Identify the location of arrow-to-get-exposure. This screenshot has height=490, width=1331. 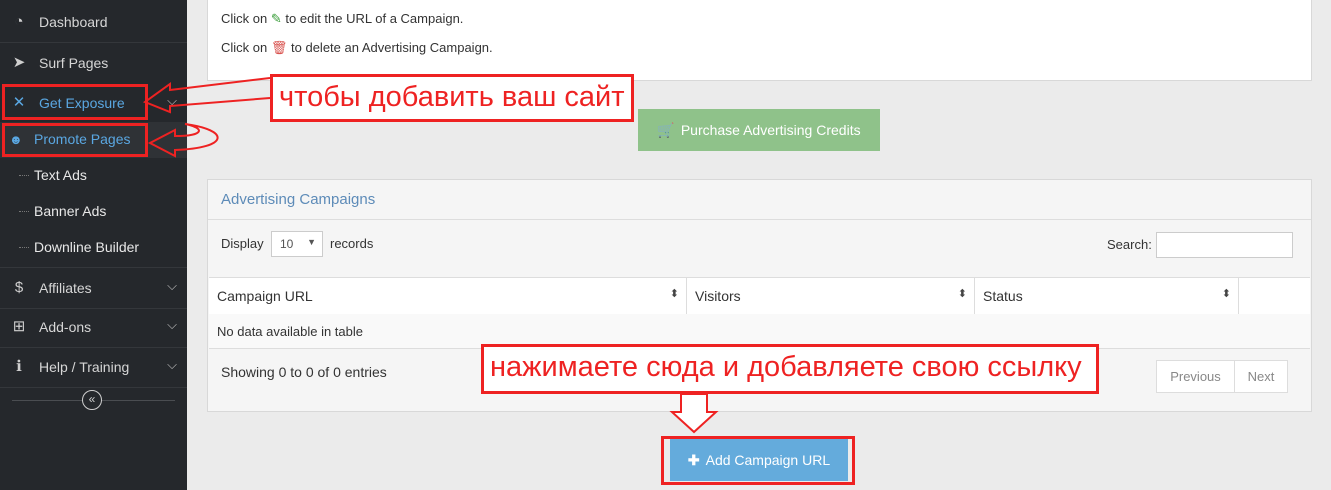
(206, 95).